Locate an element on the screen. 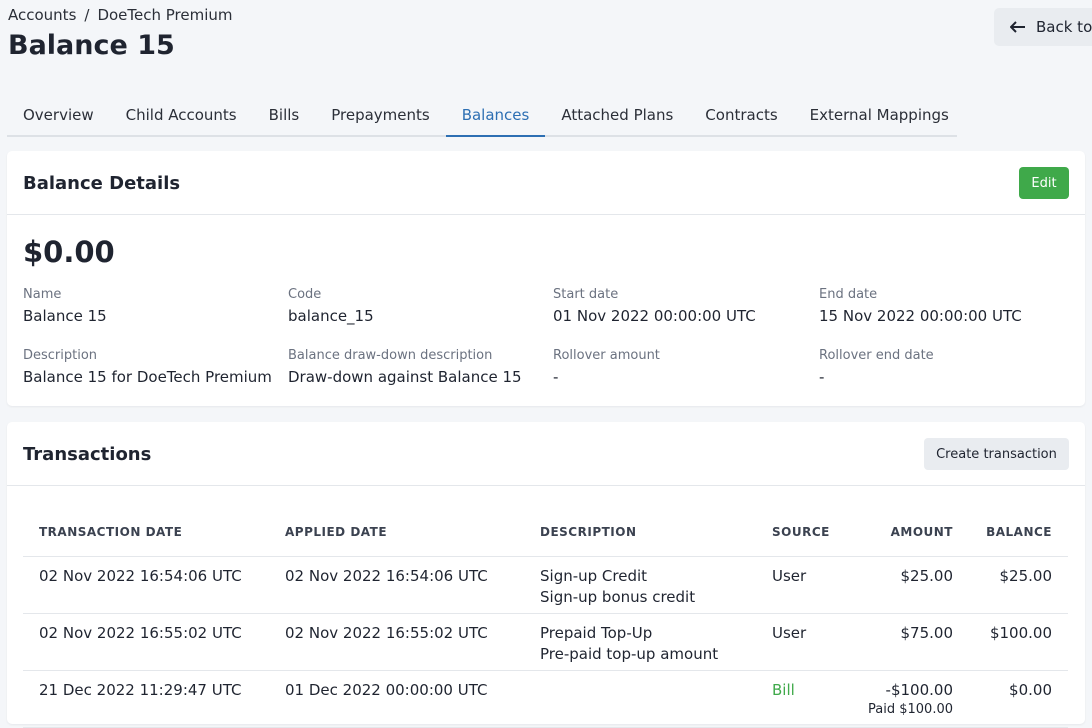 The image size is (1092, 728). cell-balance: $25.00 is located at coordinates (1018, 585).